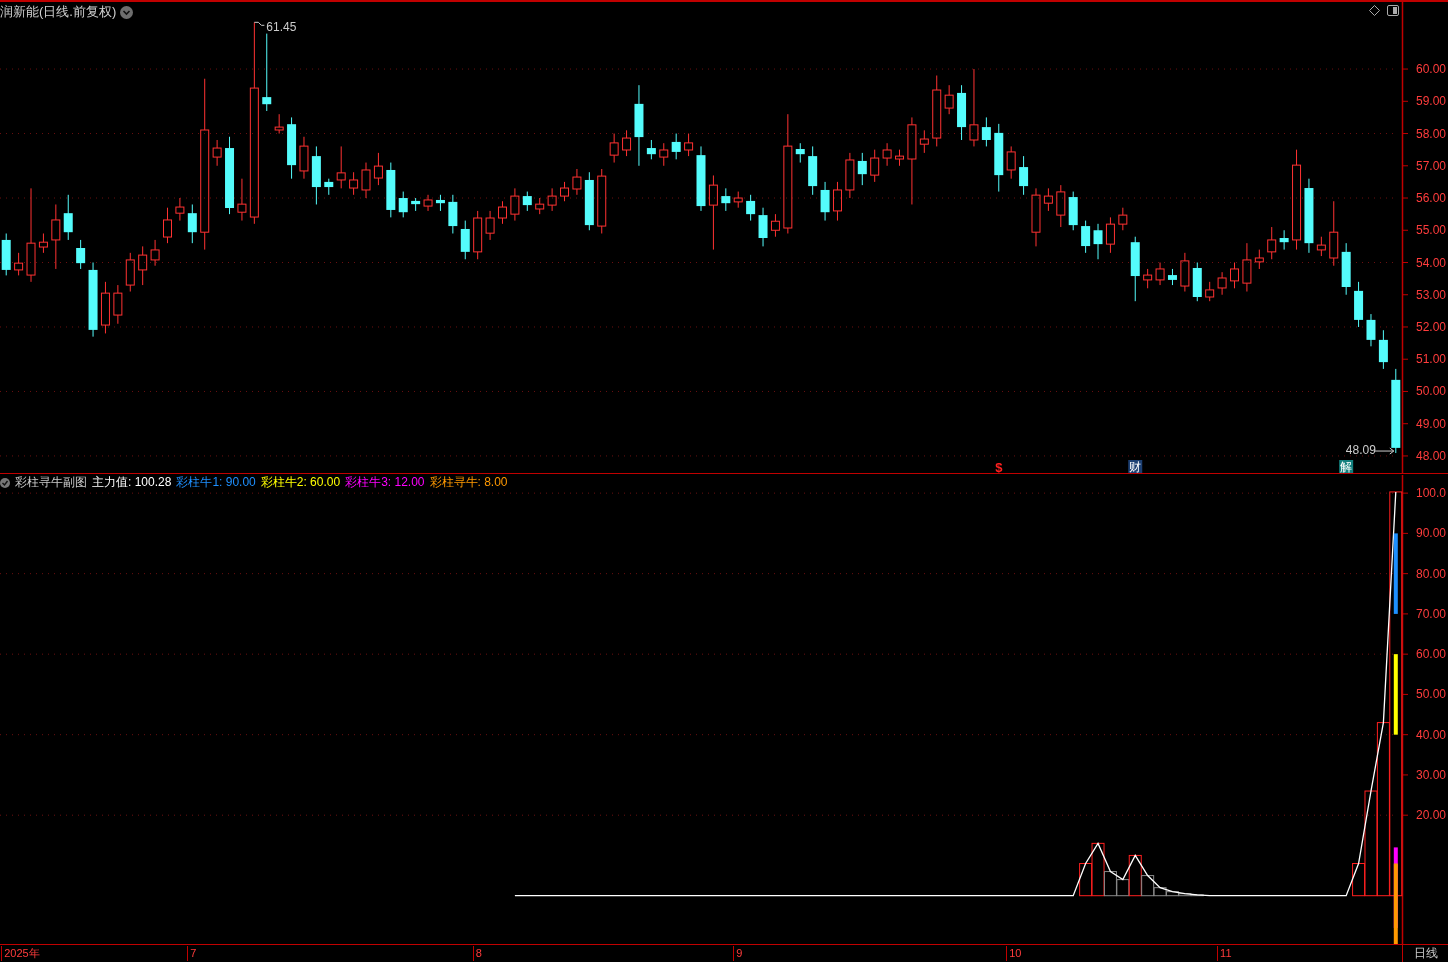  I want to click on legend-value: 彩柱牛3: 12.00, so click(385, 482).